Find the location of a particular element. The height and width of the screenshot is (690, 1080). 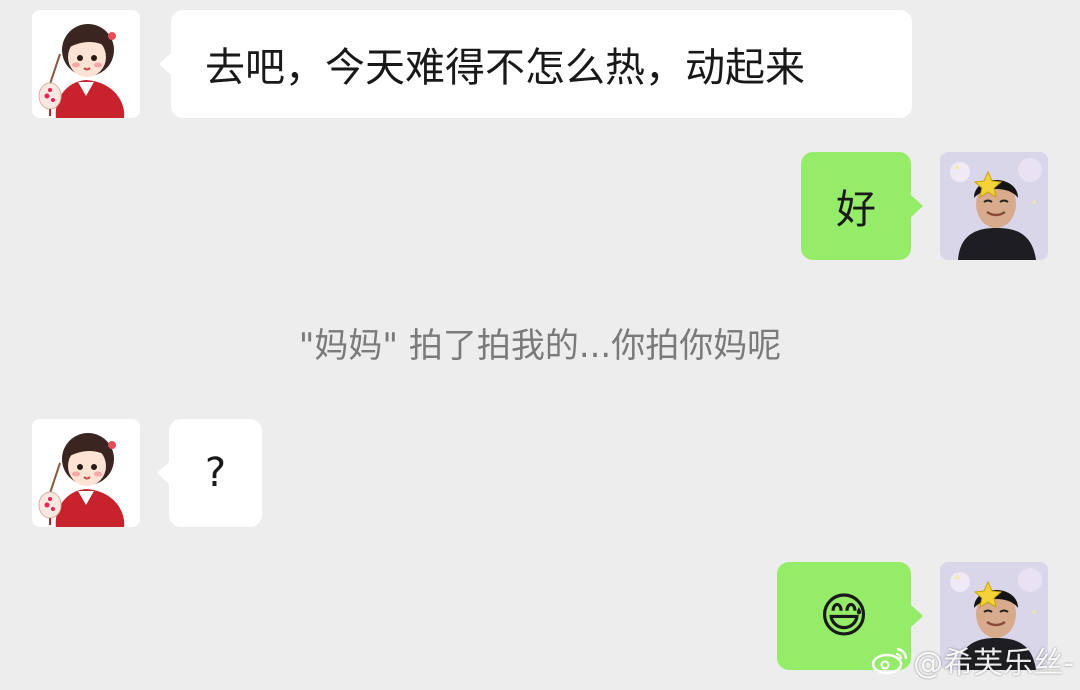

message-text: ? is located at coordinates (215, 473).